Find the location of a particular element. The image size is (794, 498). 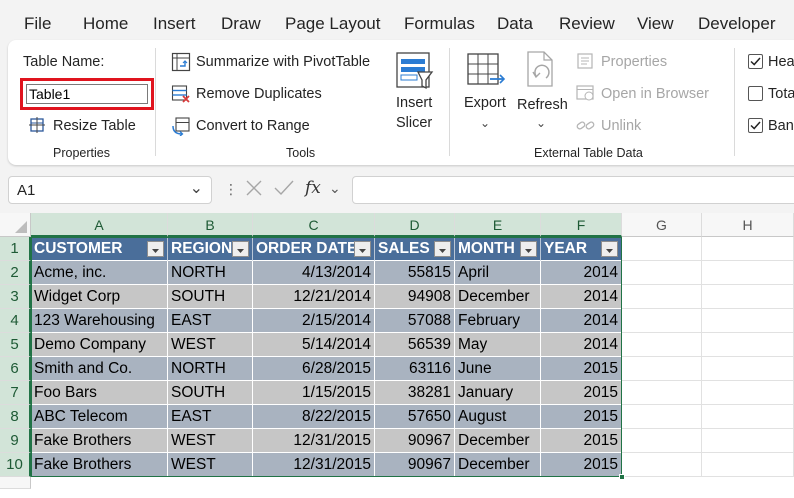

table-cell: EAST is located at coordinates (210, 321).